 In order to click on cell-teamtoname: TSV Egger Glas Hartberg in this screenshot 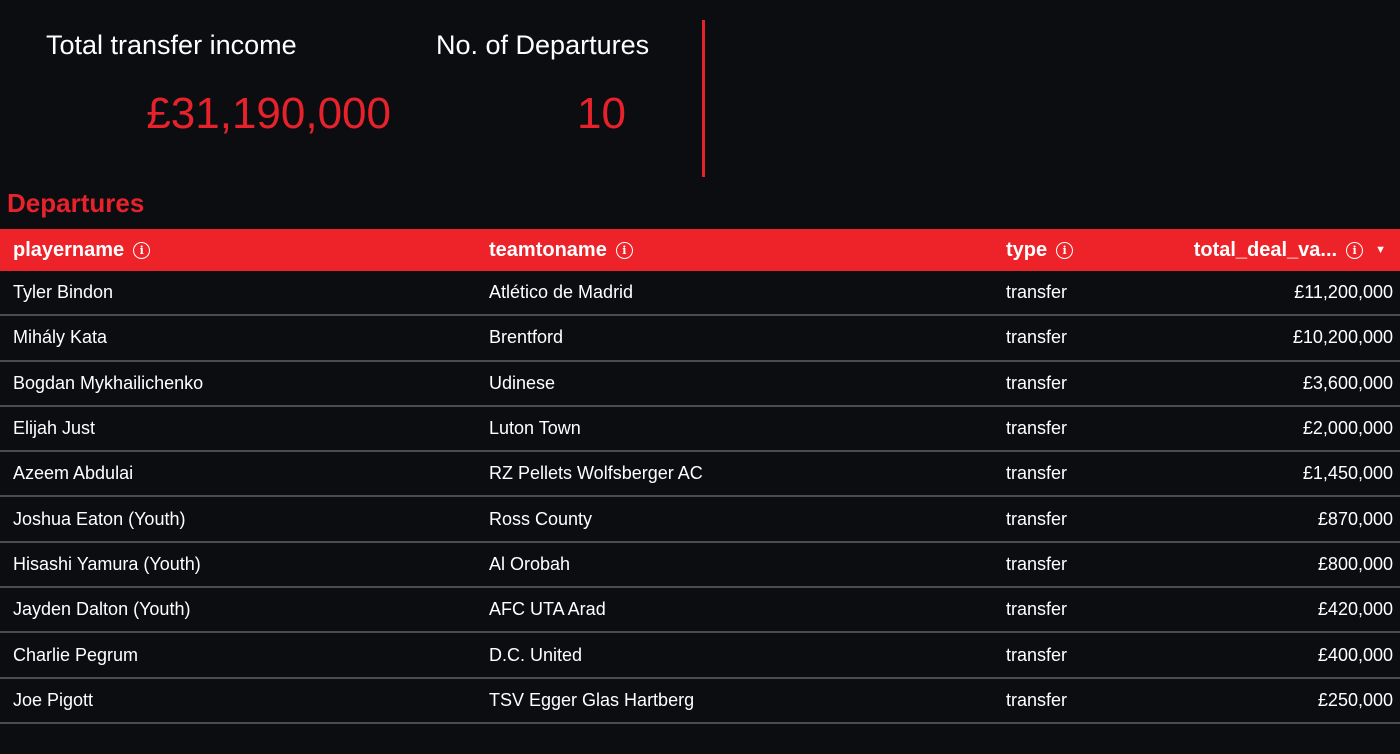, I will do `click(592, 699)`.